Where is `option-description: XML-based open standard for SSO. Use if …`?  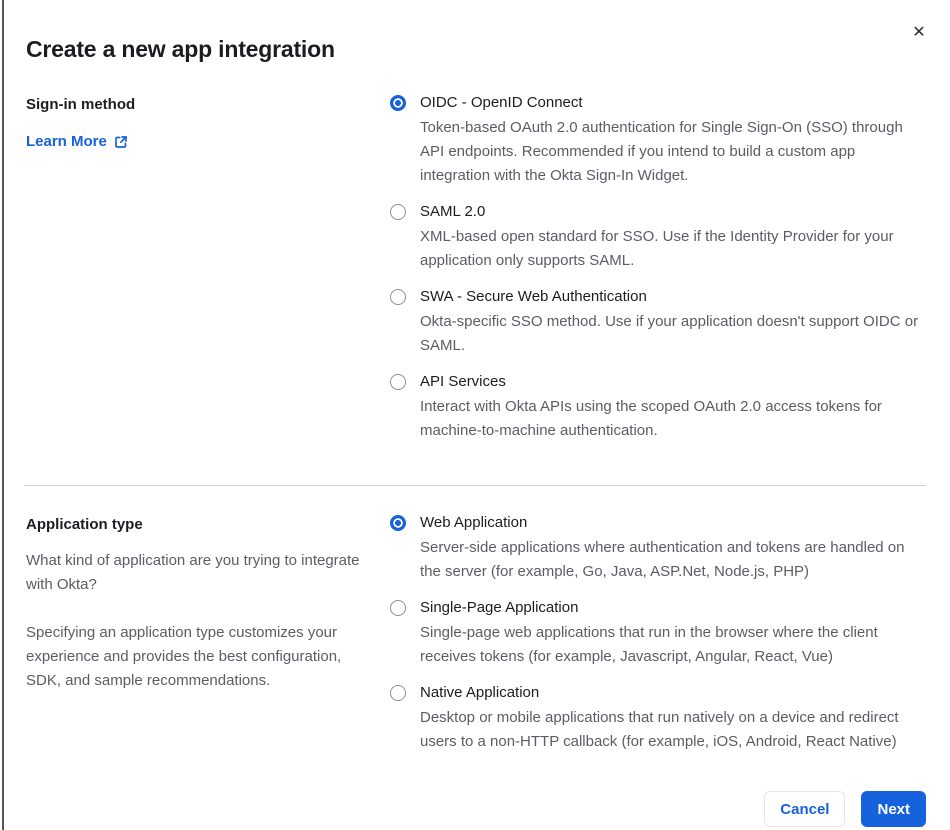 option-description: XML-based open standard for SSO. Use if … is located at coordinates (657, 248).